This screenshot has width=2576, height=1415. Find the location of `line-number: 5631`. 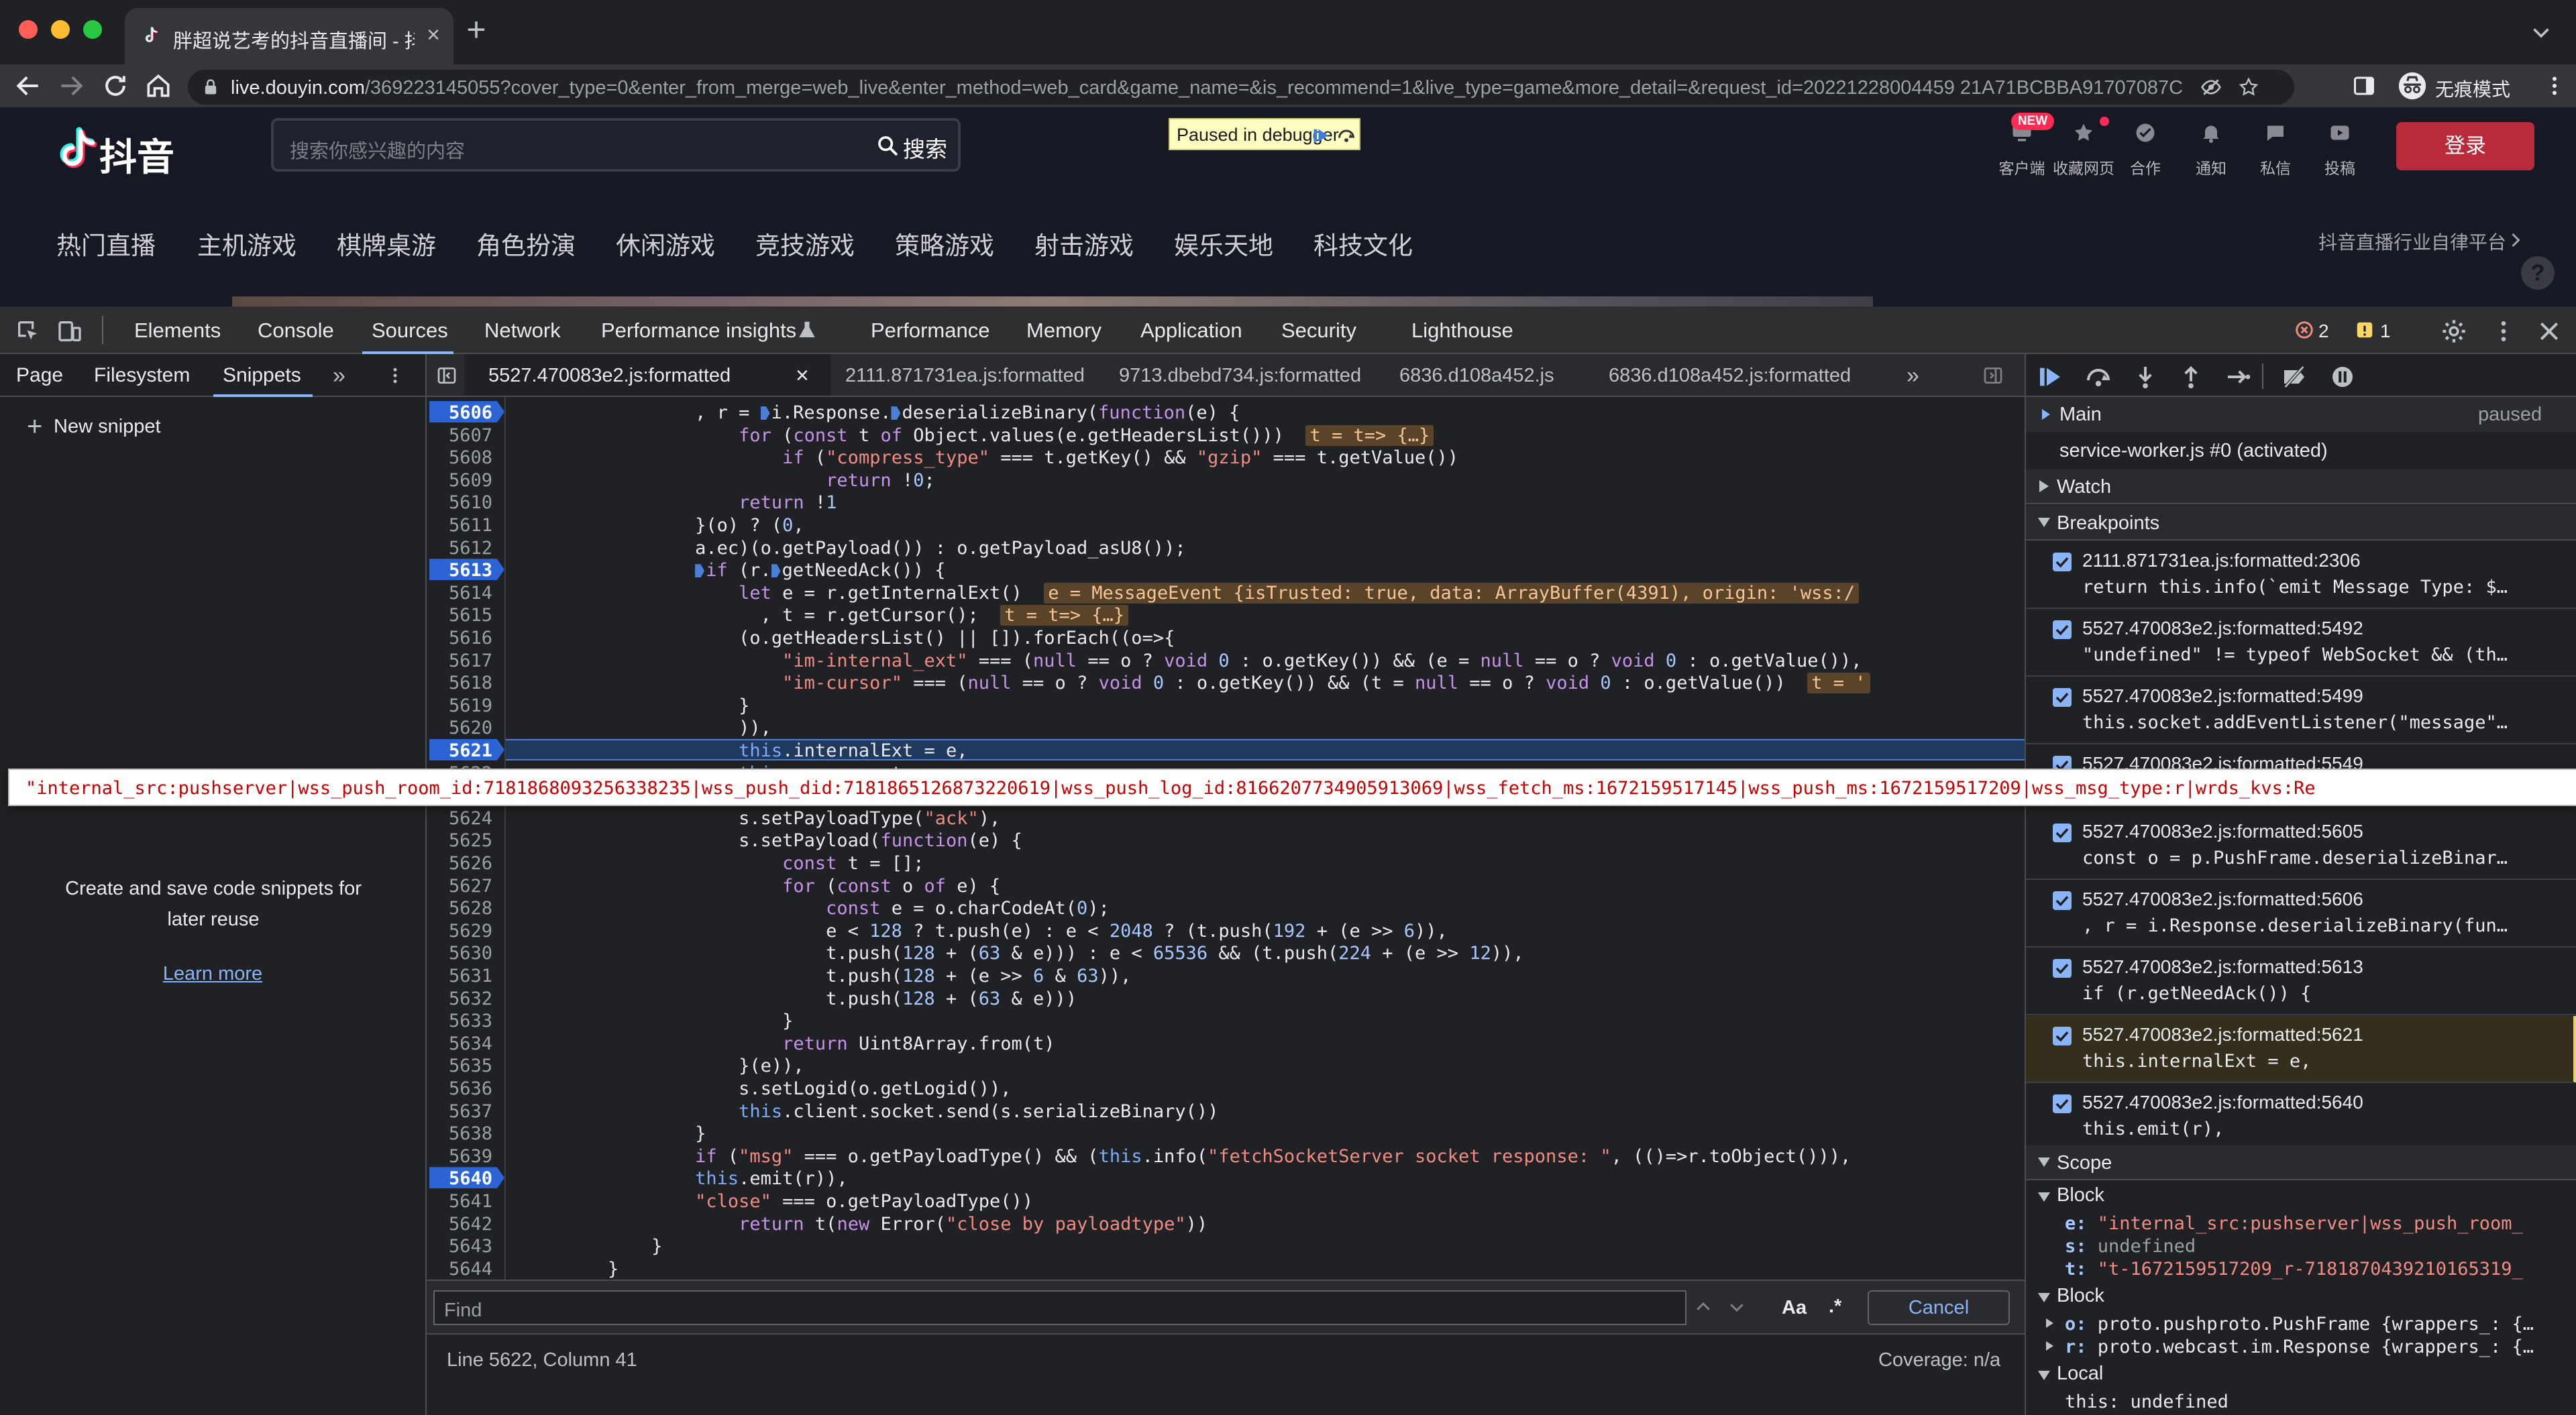

line-number: 5631 is located at coordinates (459, 976).